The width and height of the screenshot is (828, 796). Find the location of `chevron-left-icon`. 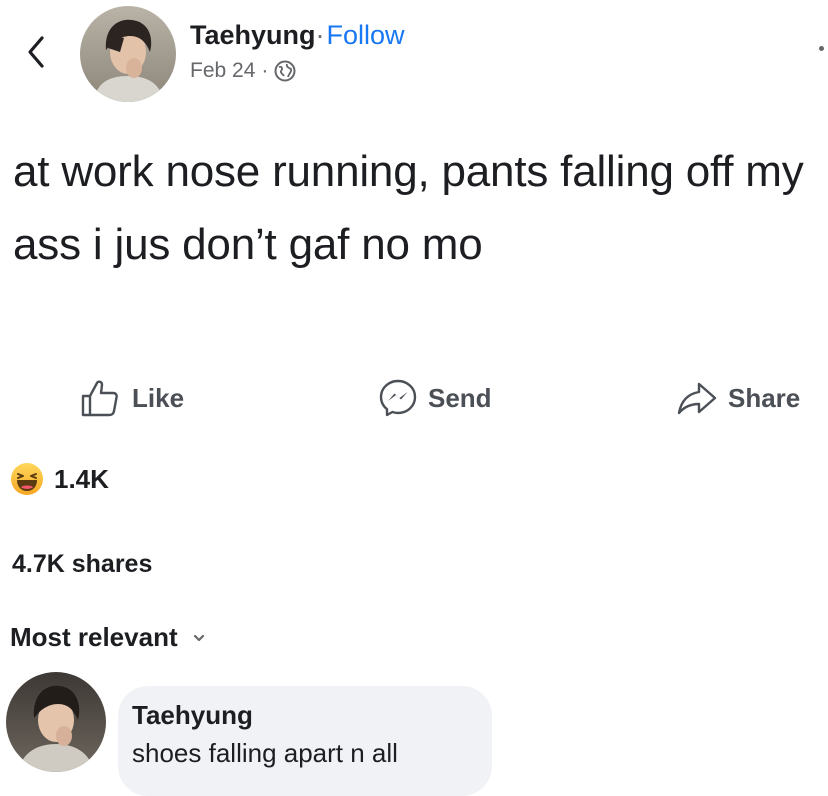

chevron-left-icon is located at coordinates (36, 52).